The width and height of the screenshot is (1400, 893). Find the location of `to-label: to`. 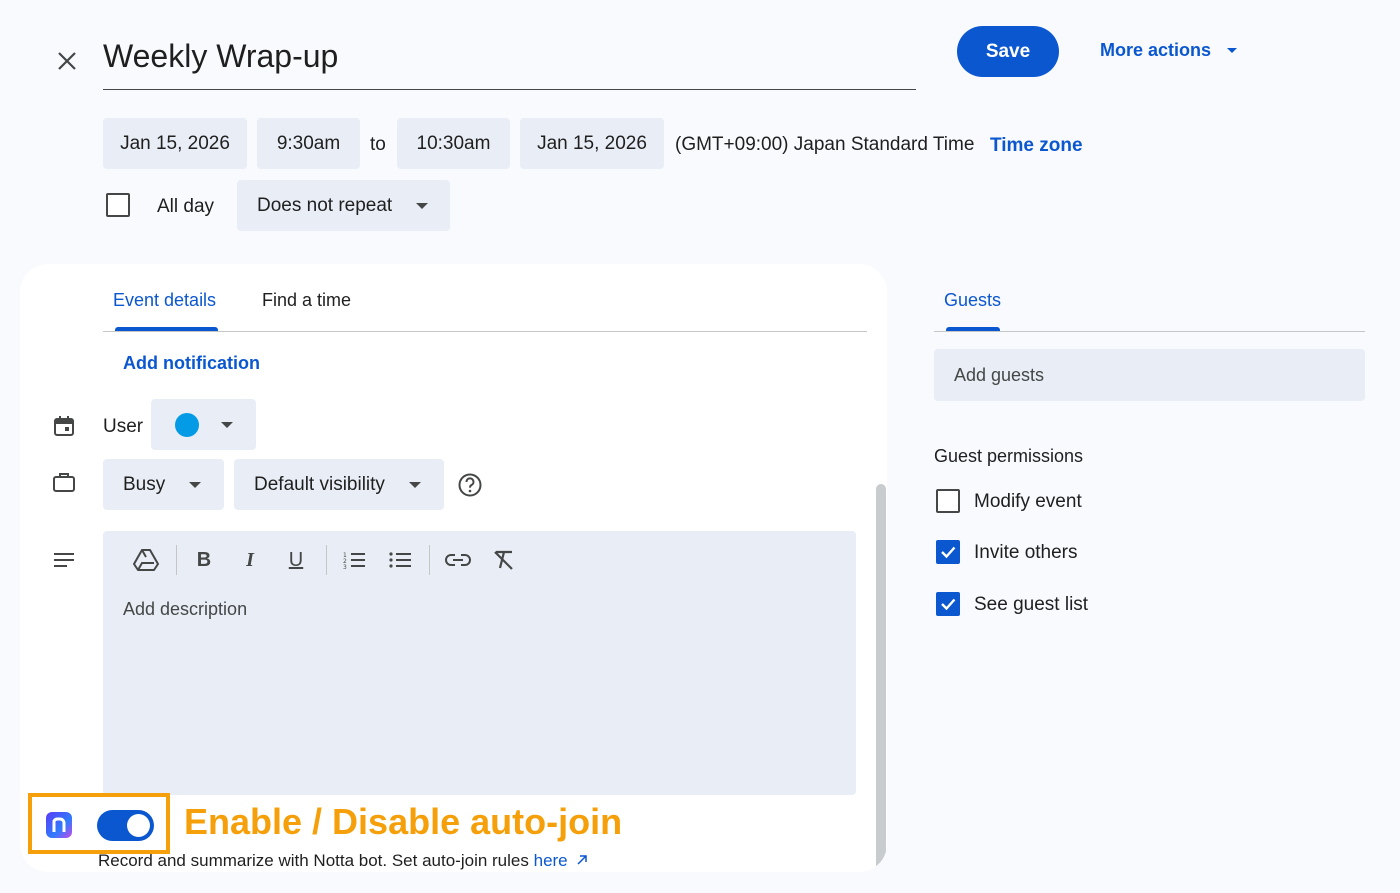

to-label: to is located at coordinates (378, 144).